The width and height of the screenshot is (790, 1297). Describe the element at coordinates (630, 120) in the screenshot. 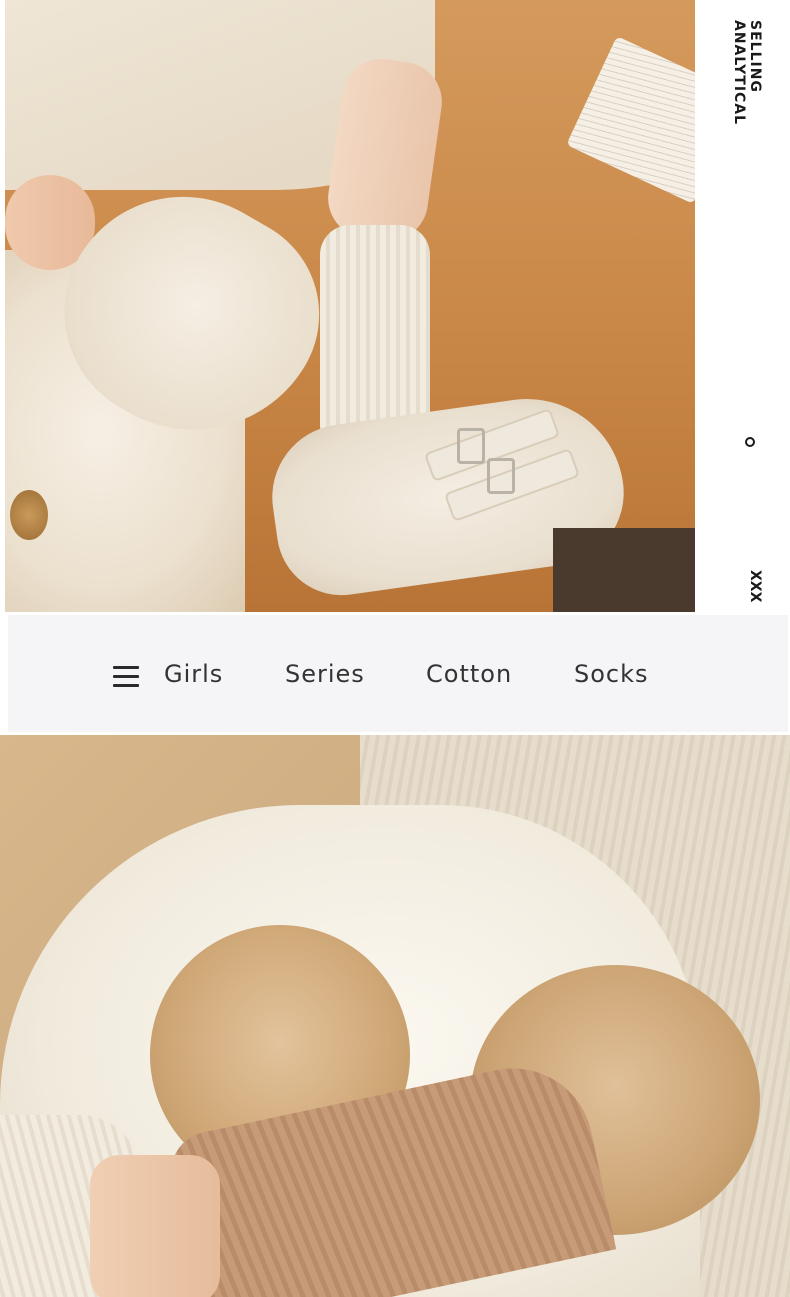

I see `open-book` at that location.